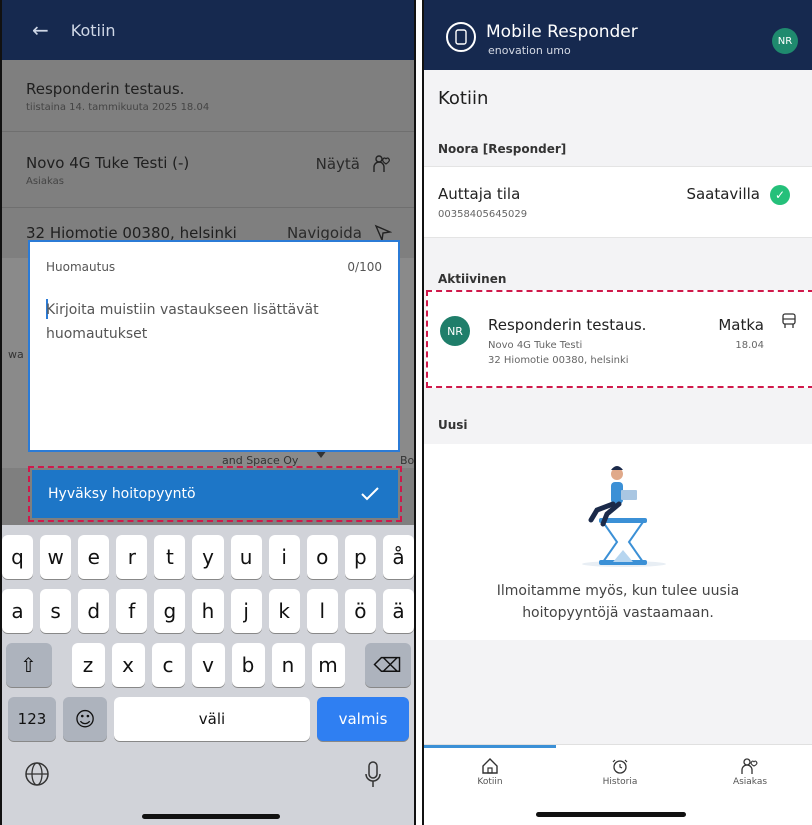 Image resolution: width=812 pixels, height=825 pixels. I want to click on active-section-heading: Aktiivinen, so click(472, 279).